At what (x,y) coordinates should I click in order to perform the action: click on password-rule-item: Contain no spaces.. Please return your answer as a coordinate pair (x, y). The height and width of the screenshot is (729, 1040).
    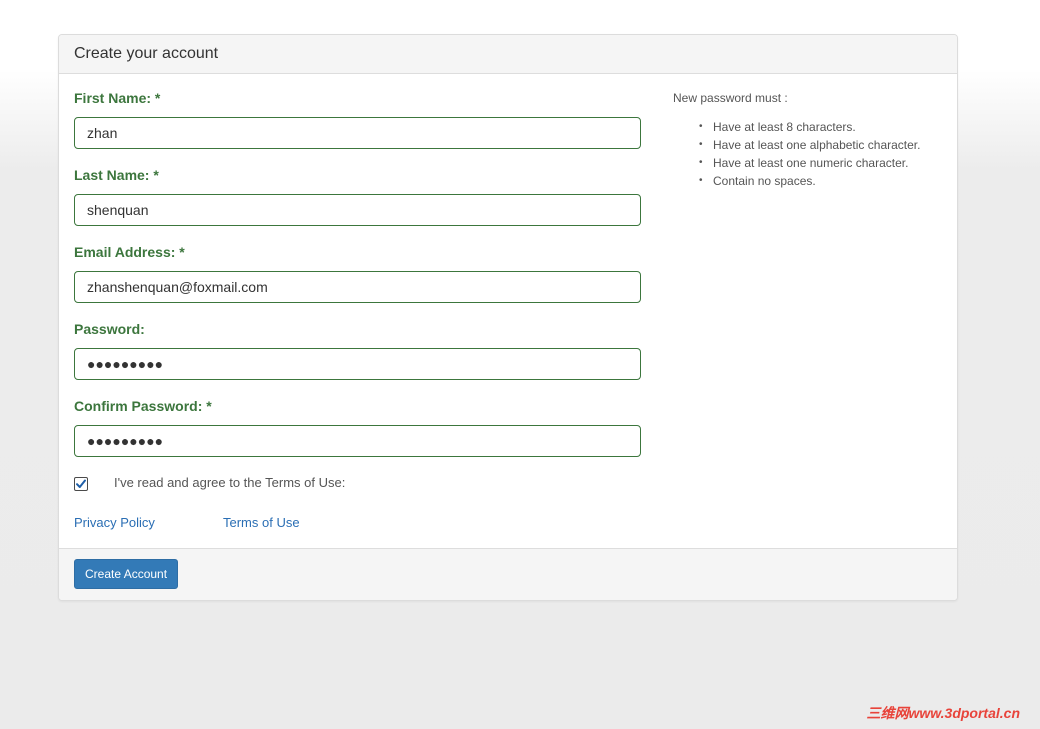
    Looking at the image, I should click on (805, 181).